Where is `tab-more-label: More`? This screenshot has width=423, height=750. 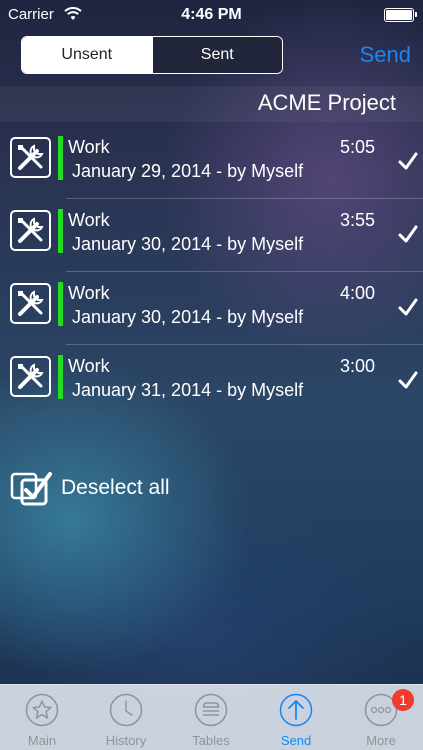 tab-more-label: More is located at coordinates (381, 740).